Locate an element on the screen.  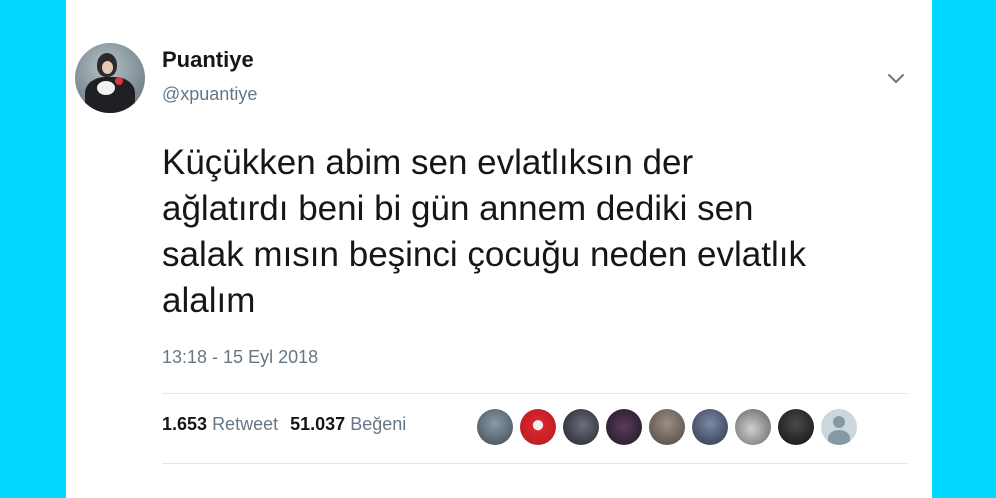
display-name: Puantiye is located at coordinates (208, 60).